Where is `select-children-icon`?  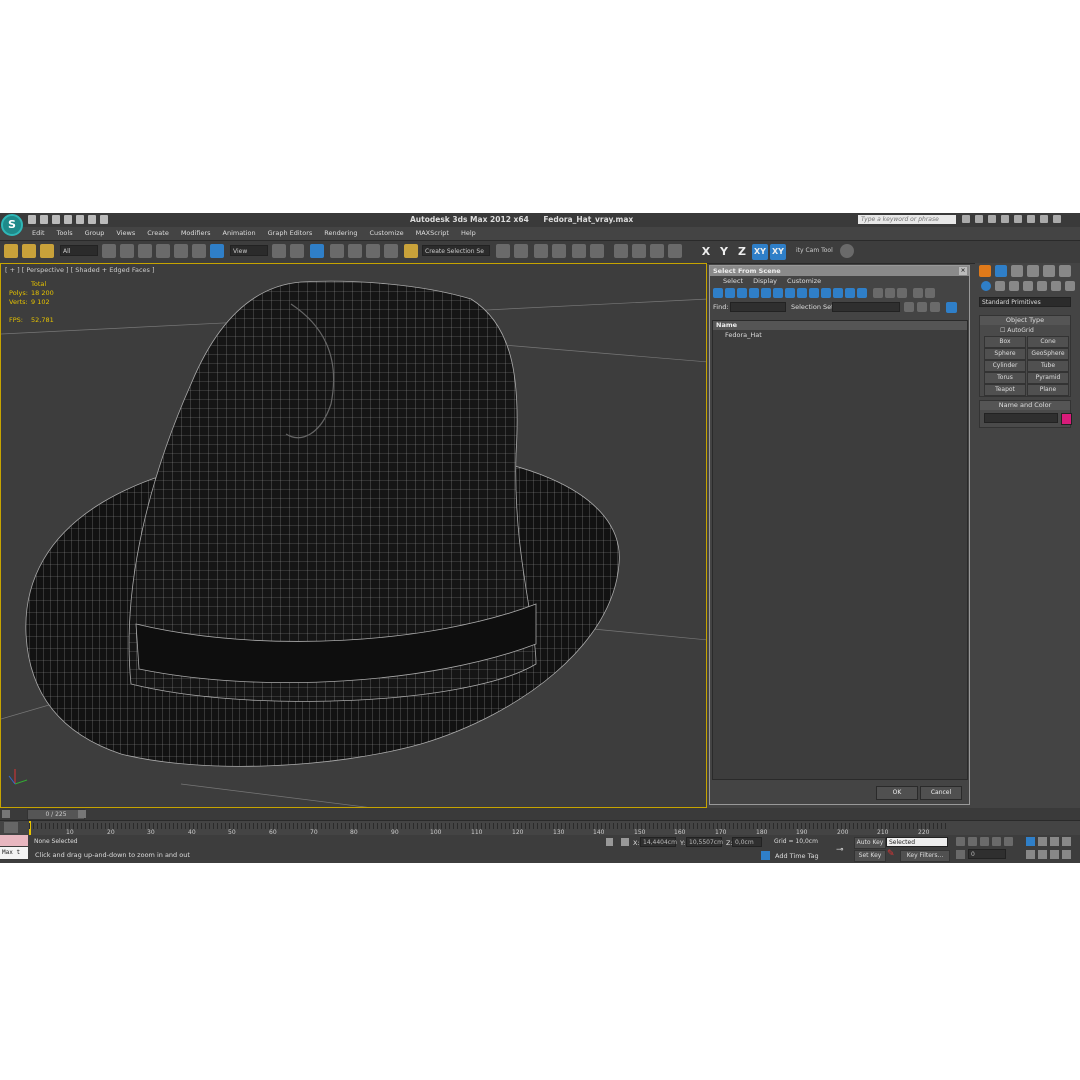 select-children-icon is located at coordinates (909, 307).